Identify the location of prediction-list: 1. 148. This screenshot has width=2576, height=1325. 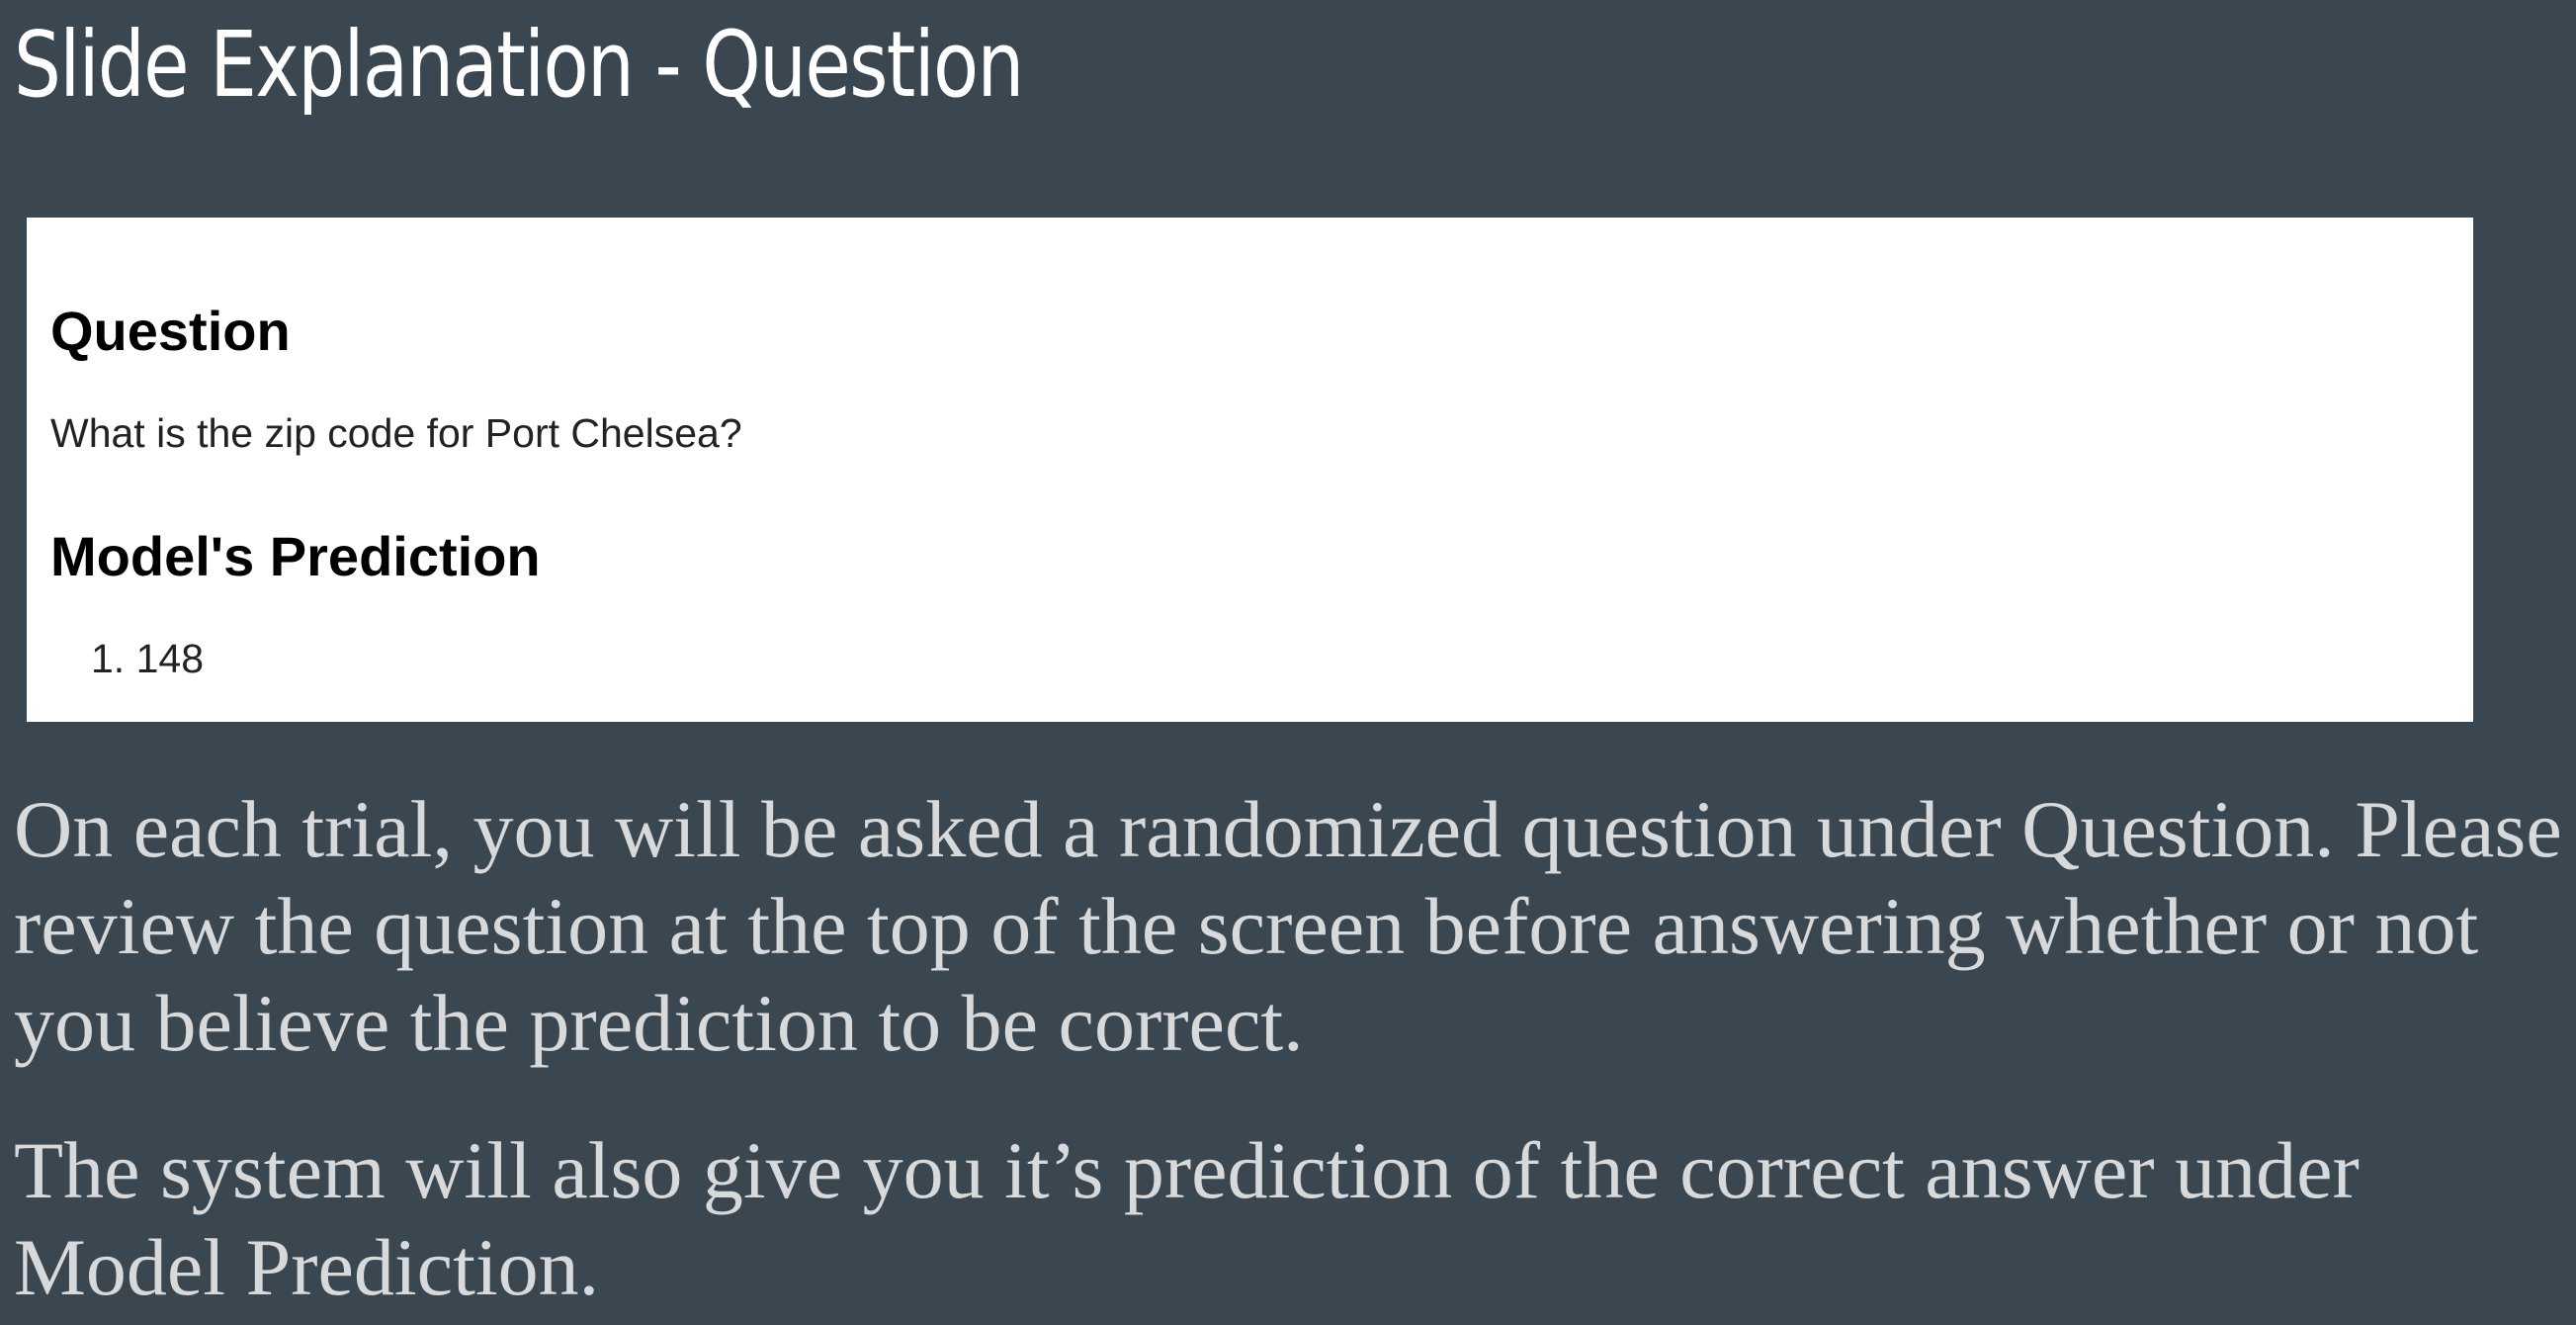
(147, 658).